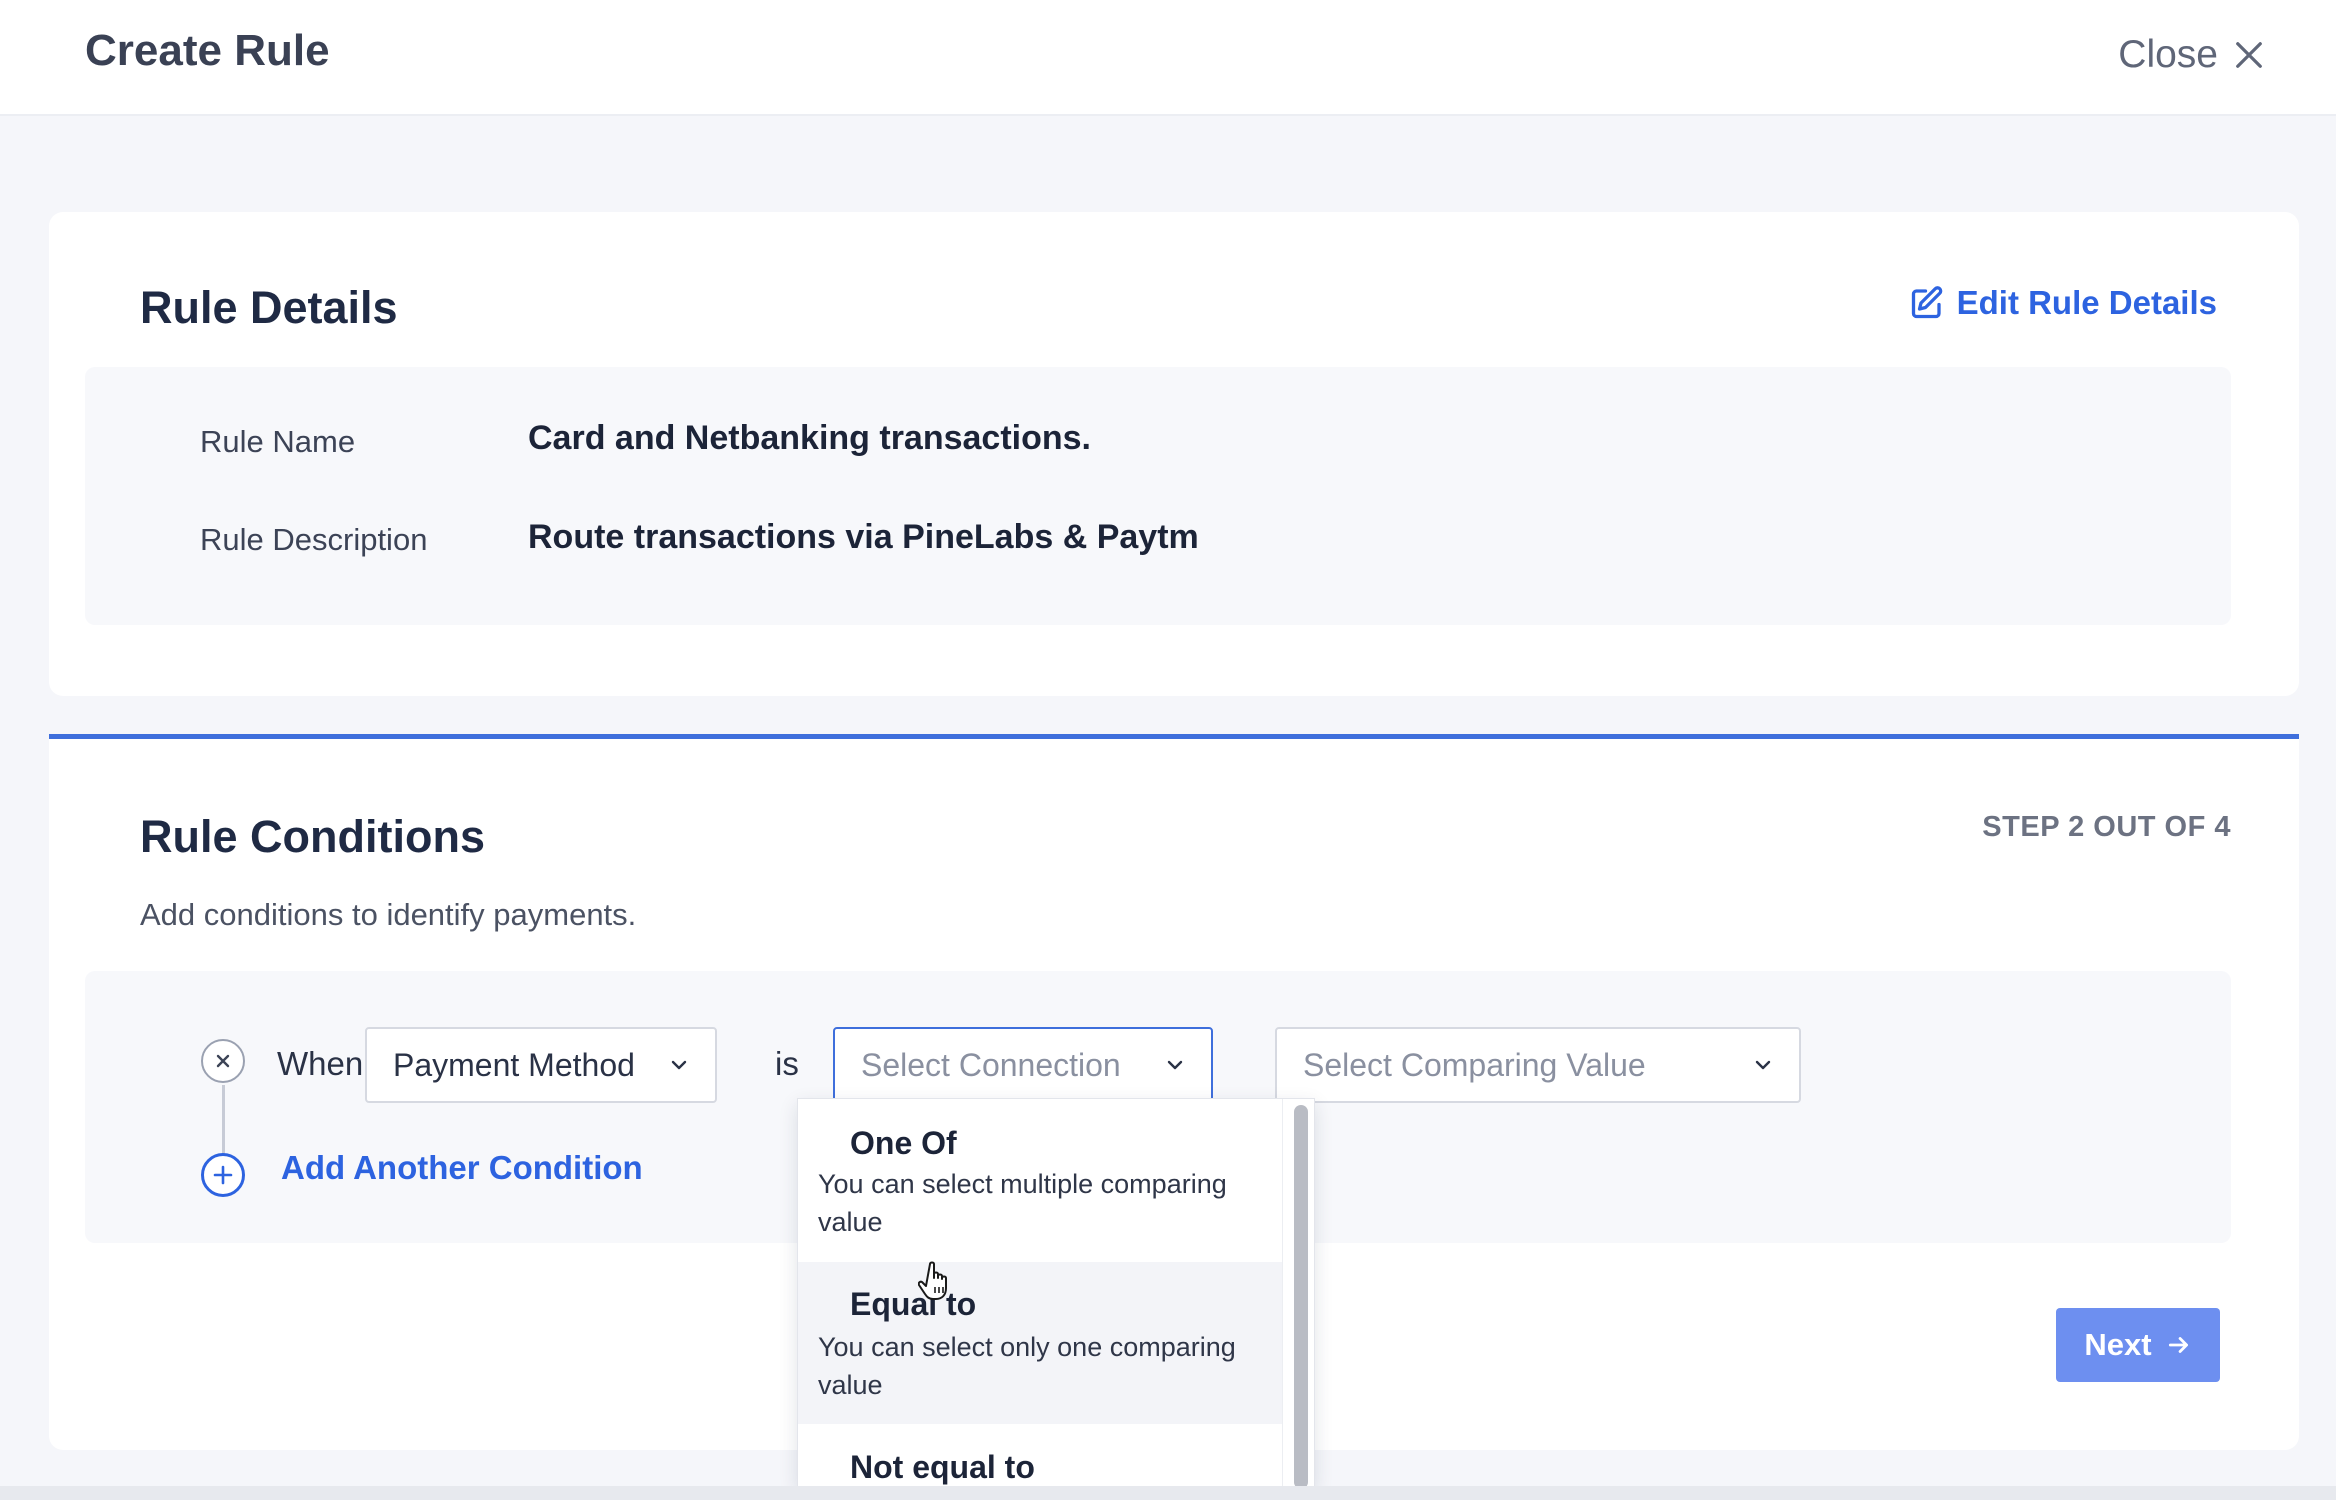 Image resolution: width=2336 pixels, height=1500 pixels. Describe the element at coordinates (1168, 1493) in the screenshot. I see `bottom-strip` at that location.